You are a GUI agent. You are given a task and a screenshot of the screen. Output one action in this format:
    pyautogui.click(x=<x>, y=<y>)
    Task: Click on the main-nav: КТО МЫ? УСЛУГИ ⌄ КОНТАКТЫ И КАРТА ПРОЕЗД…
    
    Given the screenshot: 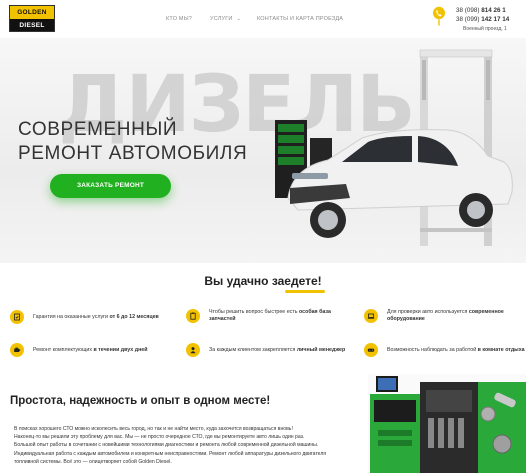 What is the action you would take?
    pyautogui.click(x=254, y=19)
    